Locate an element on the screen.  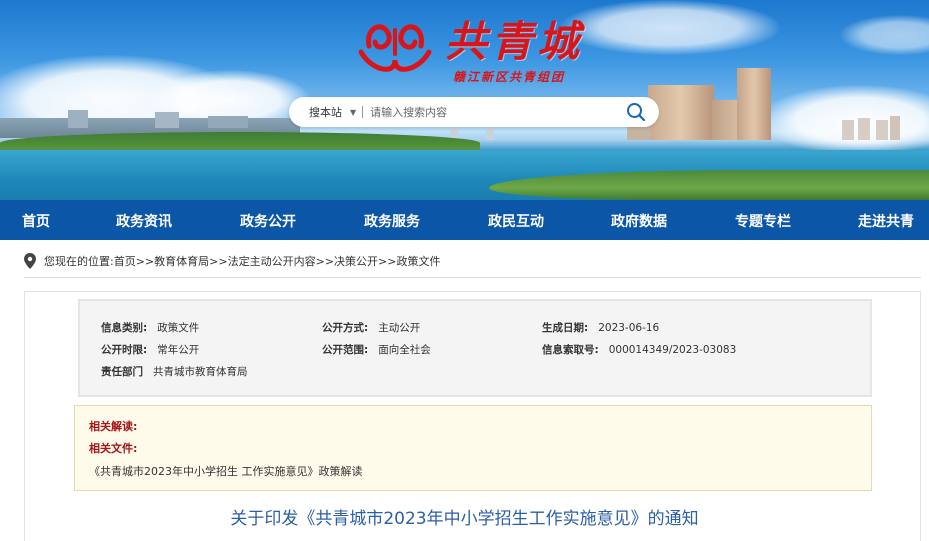
meta-label: 责任部门 is located at coordinates (122, 372).